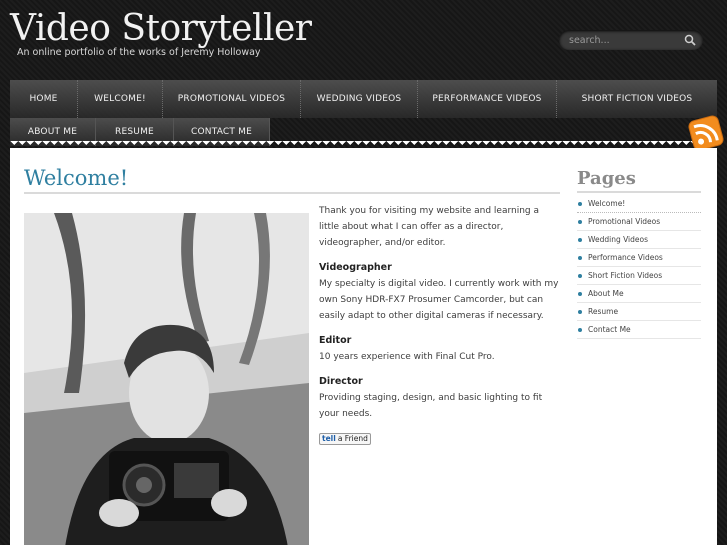 The image size is (727, 545). Describe the element at coordinates (639, 192) in the screenshot. I see `sidebar-divider` at that location.